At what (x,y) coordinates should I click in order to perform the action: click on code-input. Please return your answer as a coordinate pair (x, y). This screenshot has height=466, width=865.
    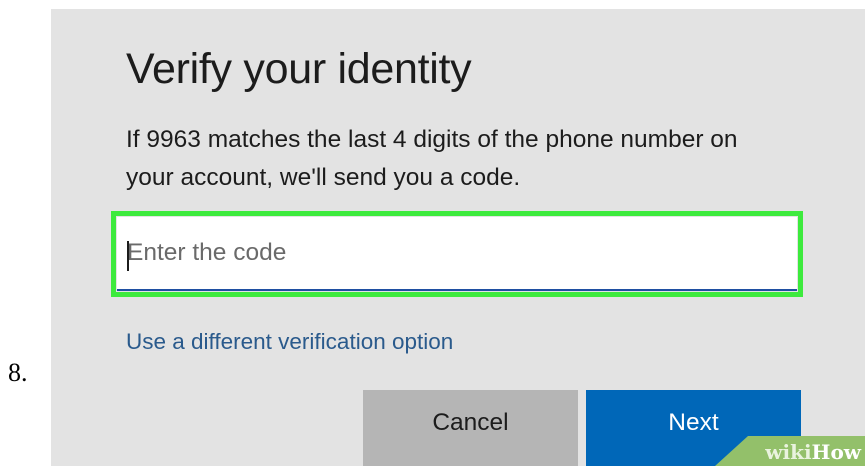
    Looking at the image, I should click on (457, 254).